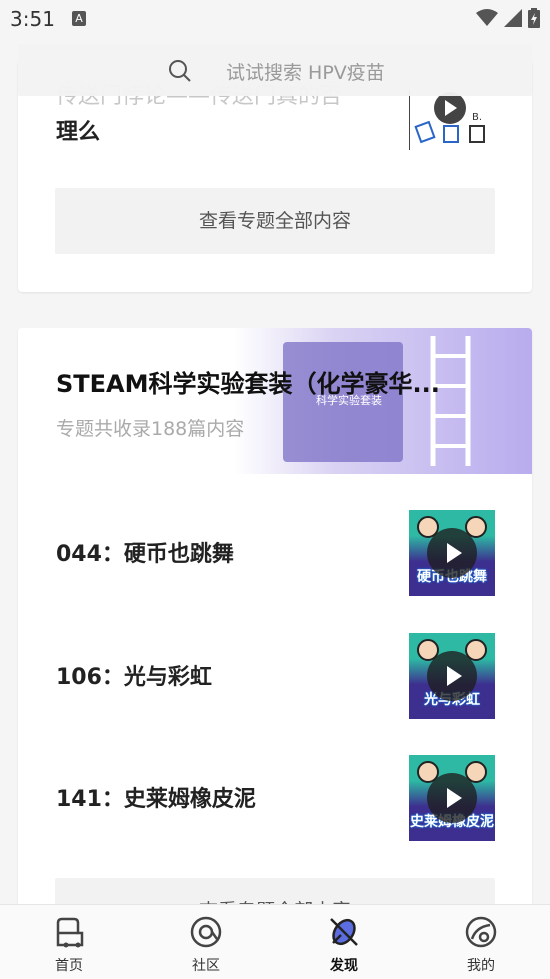  I want to click on nav-label: 首页, so click(69, 966).